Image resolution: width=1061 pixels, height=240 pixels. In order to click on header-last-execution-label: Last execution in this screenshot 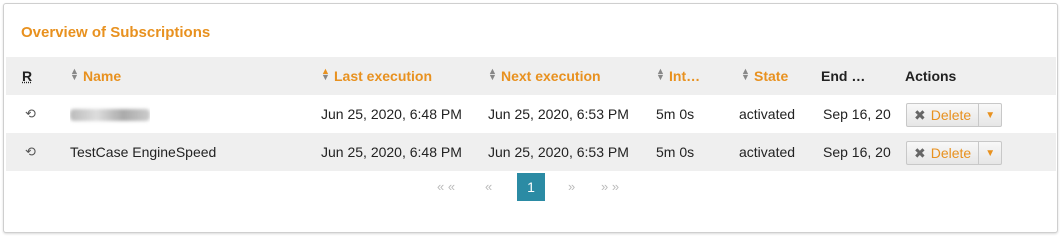, I will do `click(383, 76)`.